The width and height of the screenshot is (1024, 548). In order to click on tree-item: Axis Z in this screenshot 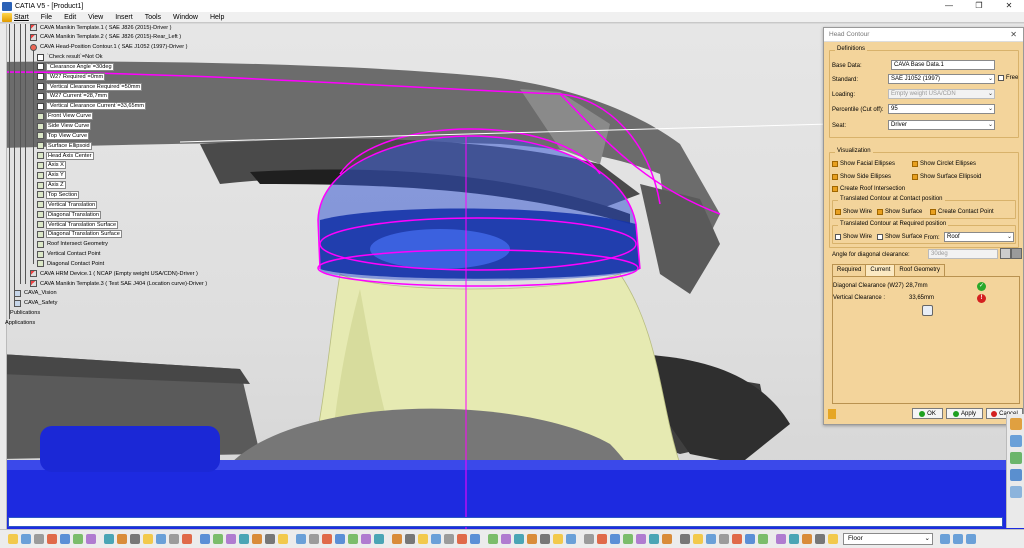, I will do `click(51, 185)`.